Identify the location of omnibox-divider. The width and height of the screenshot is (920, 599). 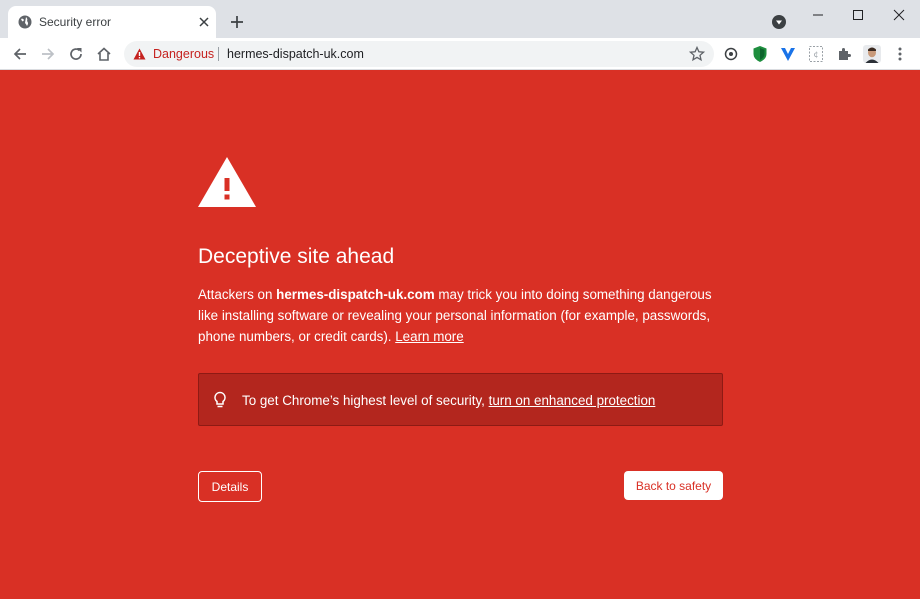
(218, 54).